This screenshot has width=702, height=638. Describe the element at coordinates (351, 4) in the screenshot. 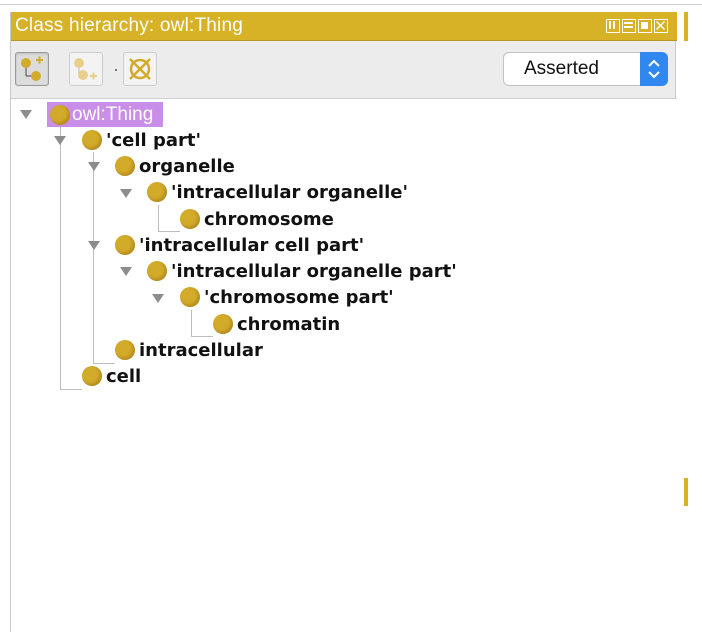

I see `top-divider` at that location.